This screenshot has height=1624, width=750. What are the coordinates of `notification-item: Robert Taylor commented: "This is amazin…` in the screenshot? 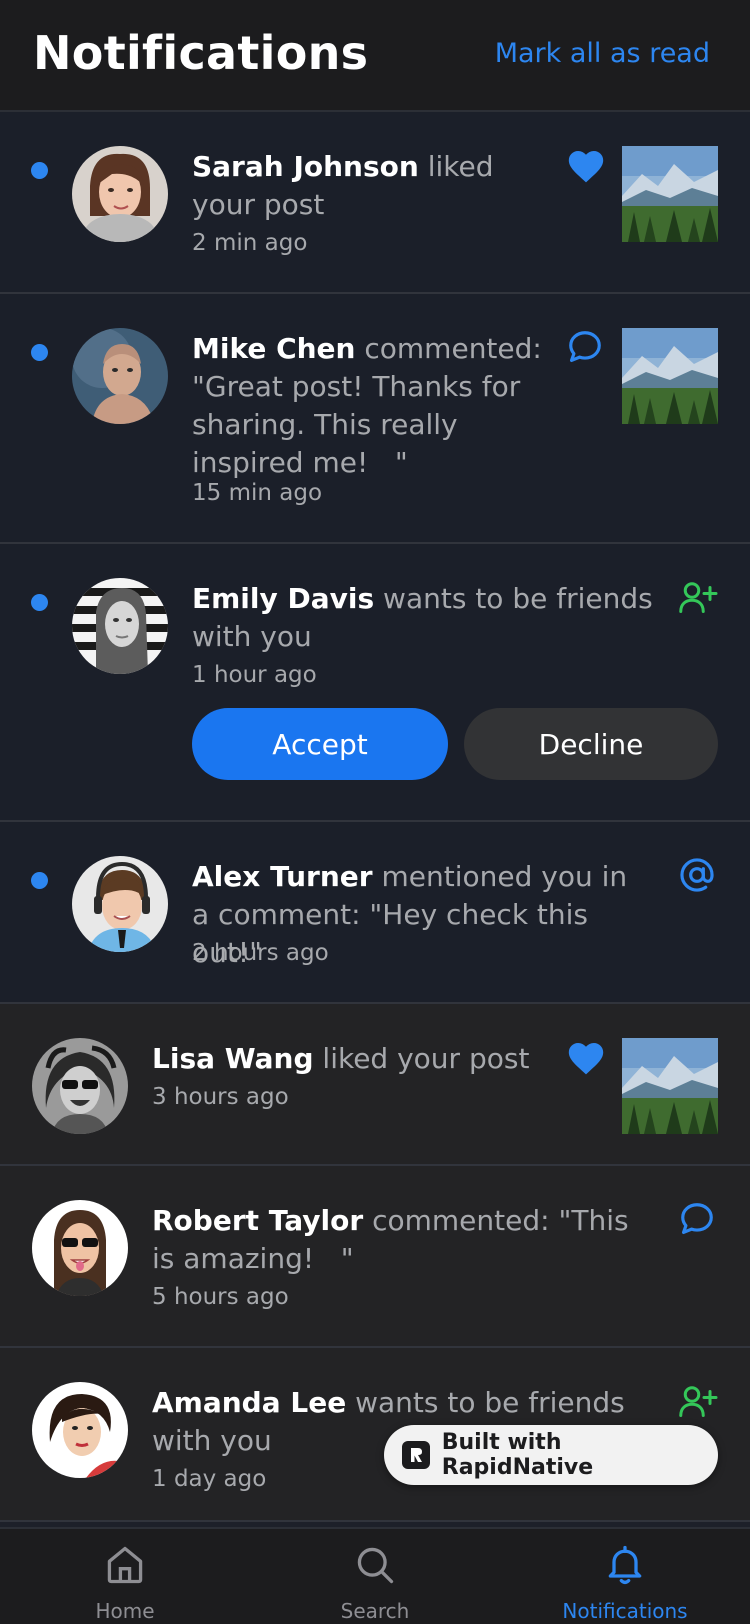 It's located at (375, 1257).